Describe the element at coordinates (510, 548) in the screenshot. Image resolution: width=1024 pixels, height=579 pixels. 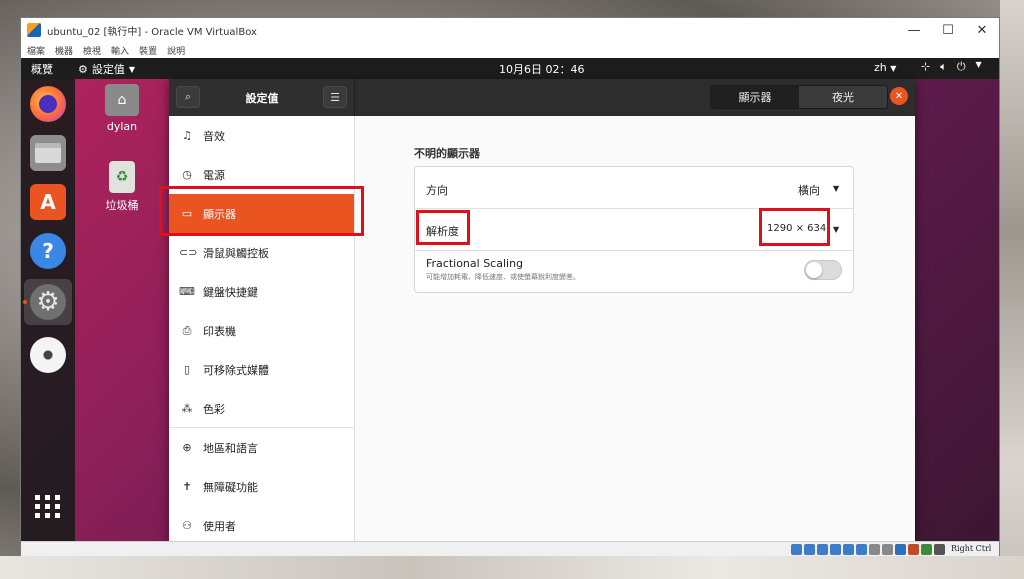
I see `virtualbox-statusbar: Right Ctrl` at that location.